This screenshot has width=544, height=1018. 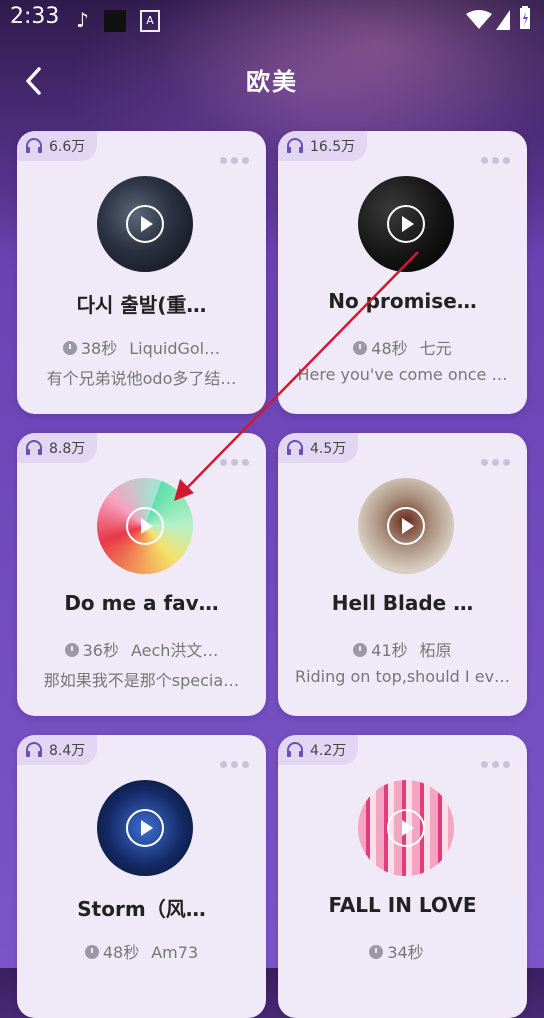 I want to click on play-count: 8.8万, so click(x=67, y=449).